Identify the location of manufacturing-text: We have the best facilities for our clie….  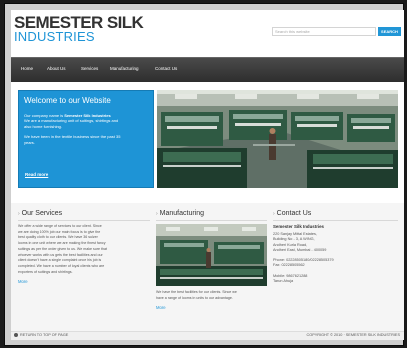
(196, 295).